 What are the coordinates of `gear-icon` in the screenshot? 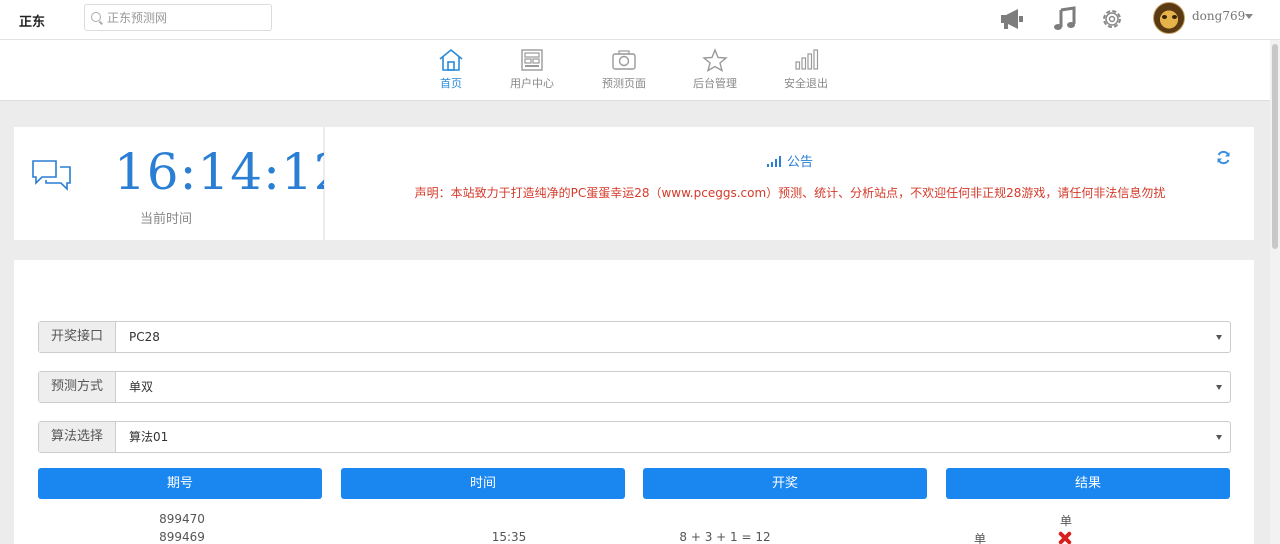 It's located at (1112, 19).